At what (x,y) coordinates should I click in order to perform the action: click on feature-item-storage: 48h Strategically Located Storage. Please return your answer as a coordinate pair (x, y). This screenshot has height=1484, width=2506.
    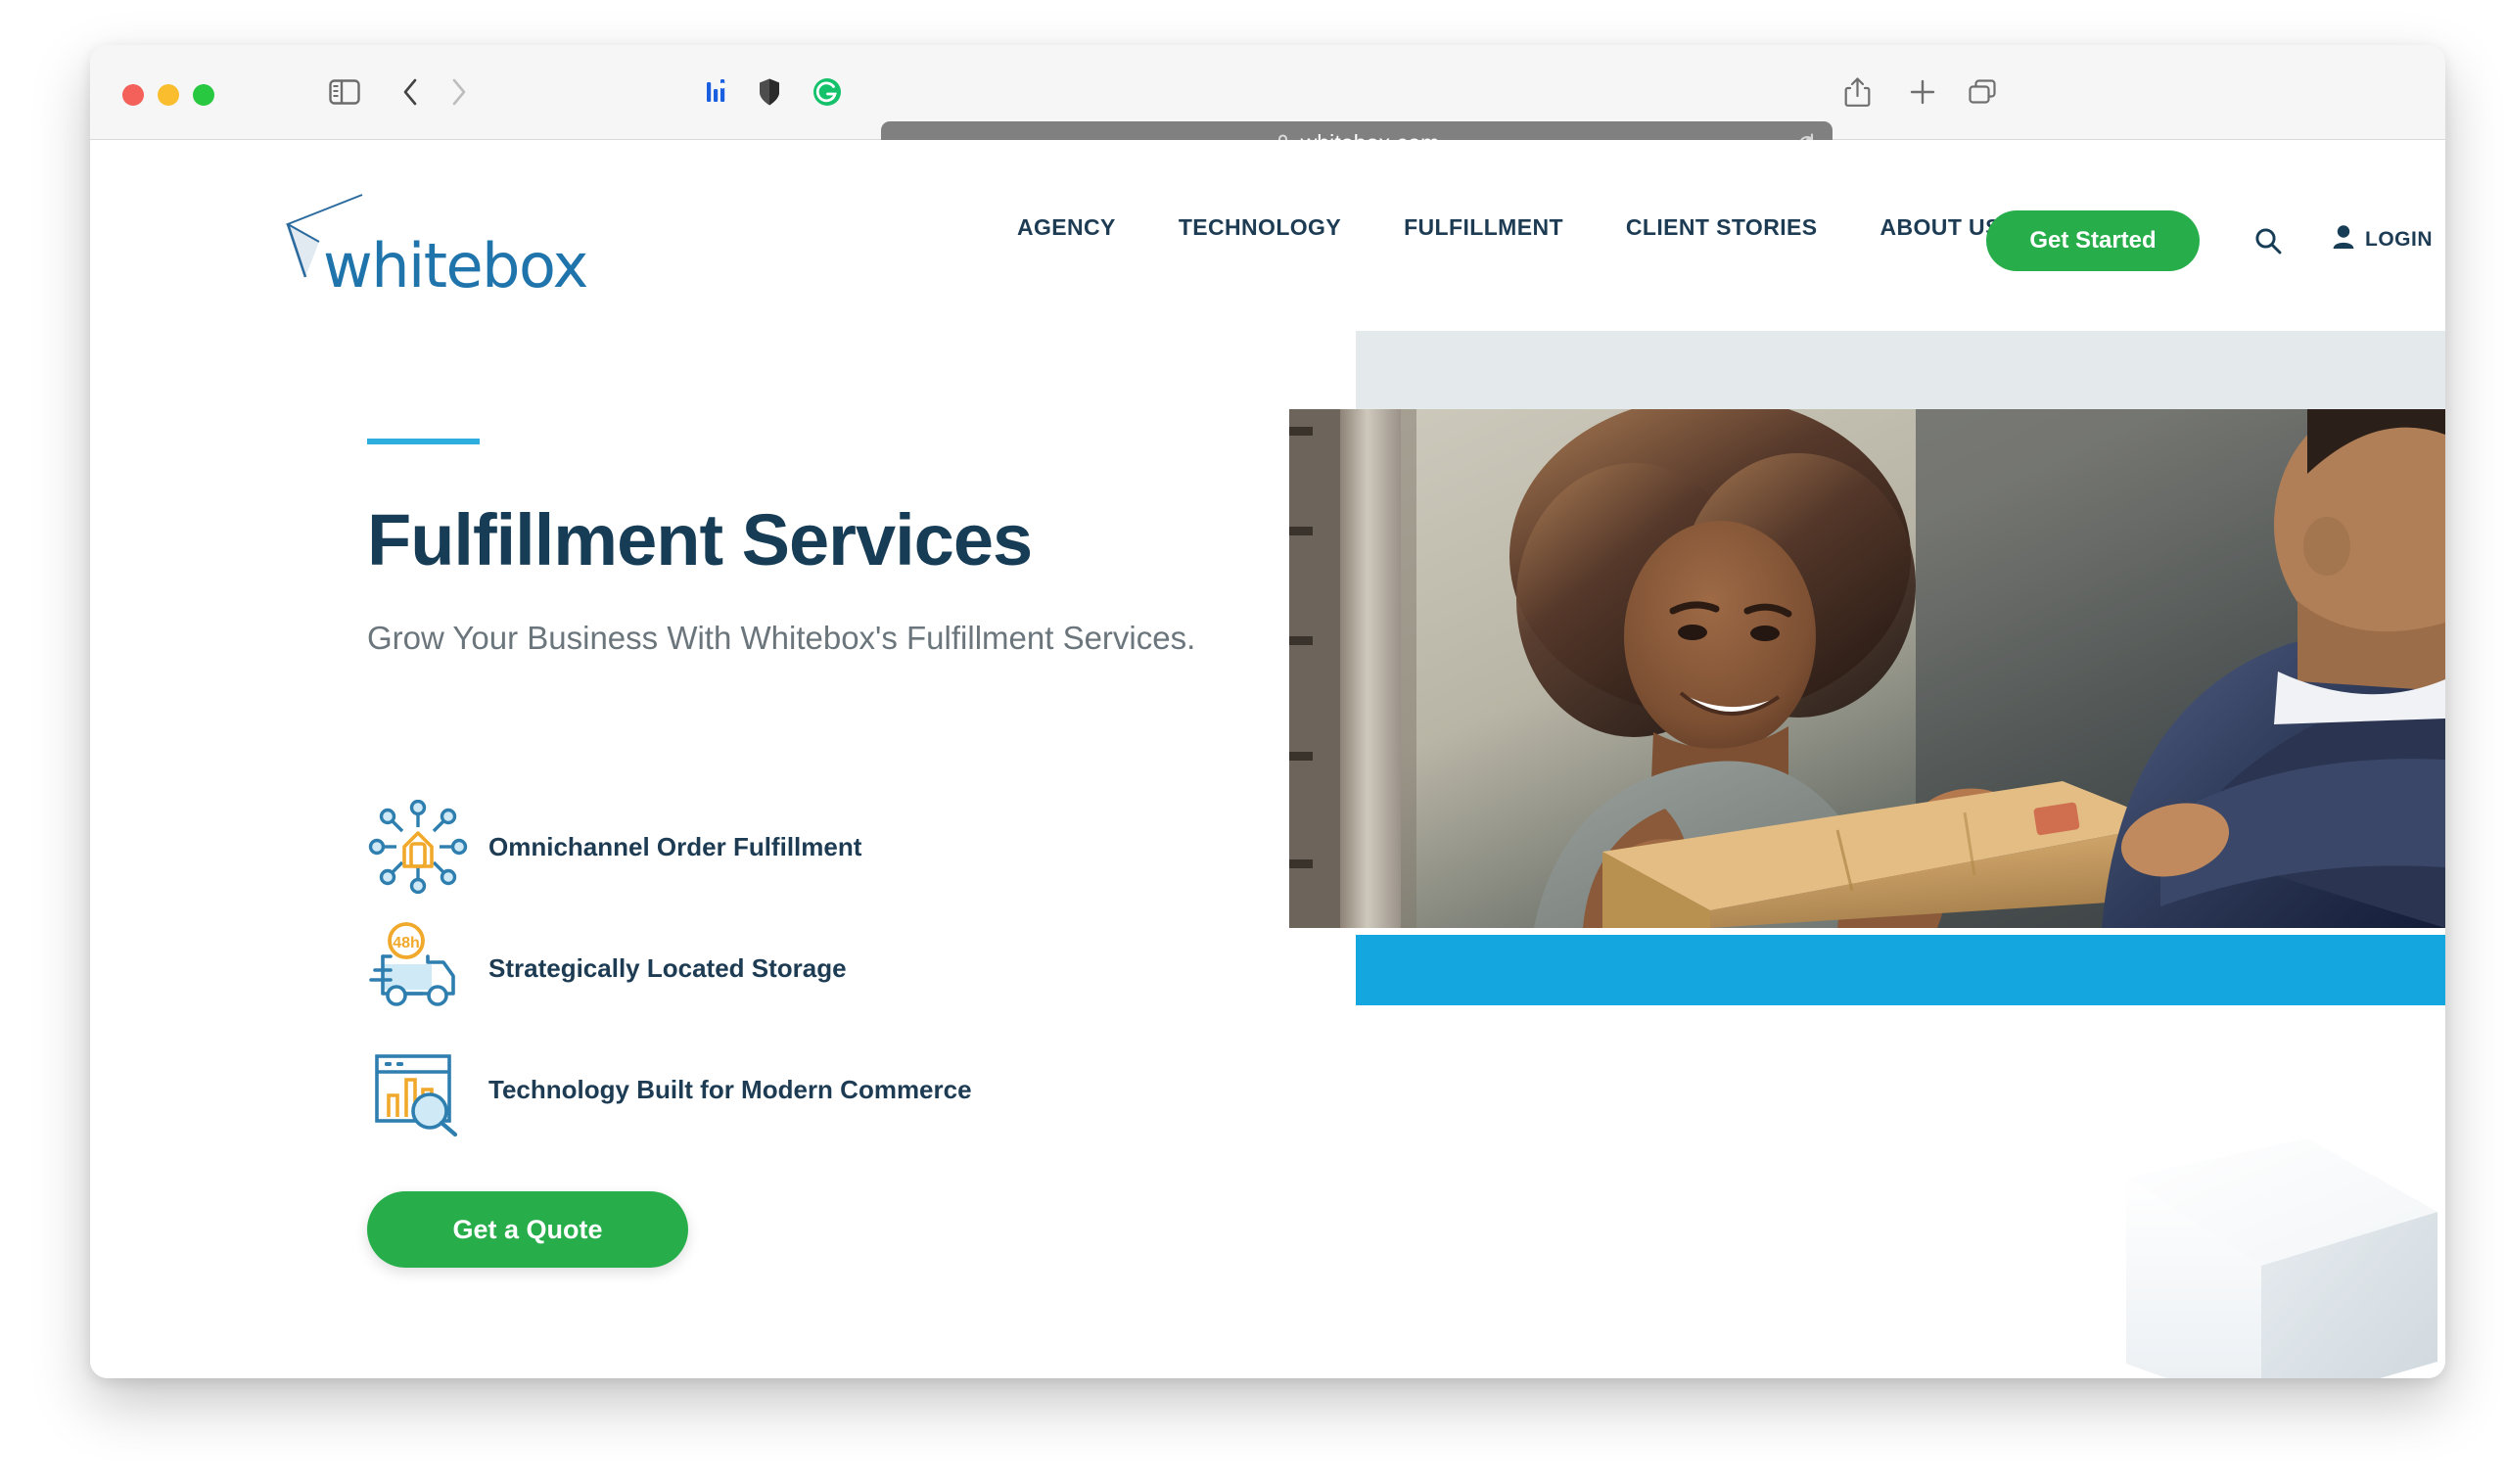
    Looking at the image, I should click on (807, 968).